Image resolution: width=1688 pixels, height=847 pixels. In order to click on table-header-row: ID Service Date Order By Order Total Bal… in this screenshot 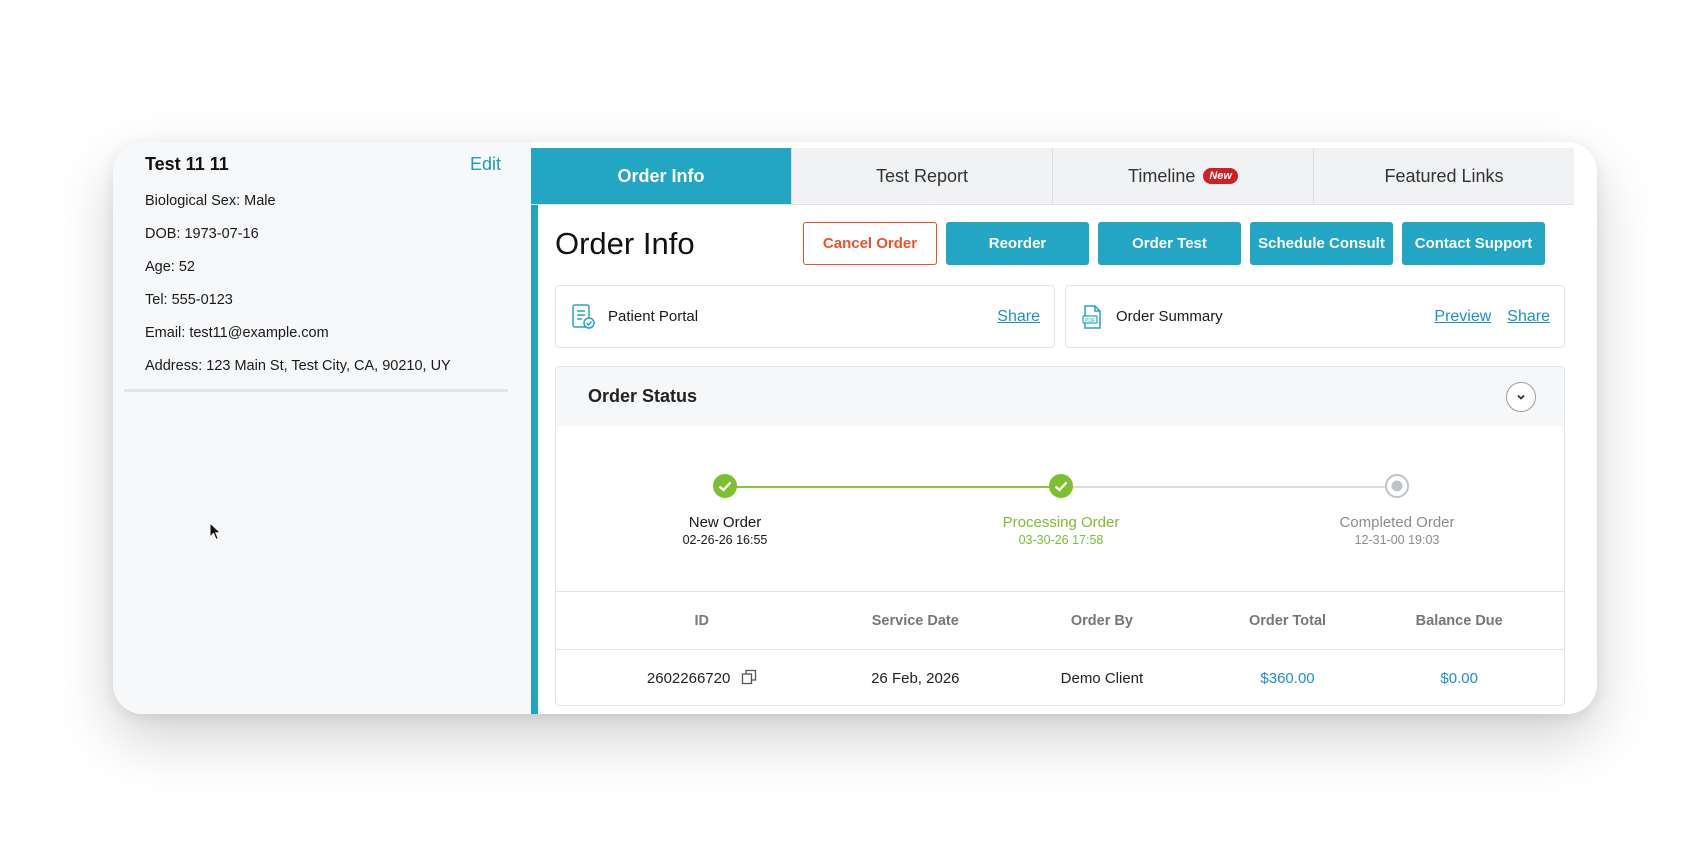, I will do `click(1060, 620)`.